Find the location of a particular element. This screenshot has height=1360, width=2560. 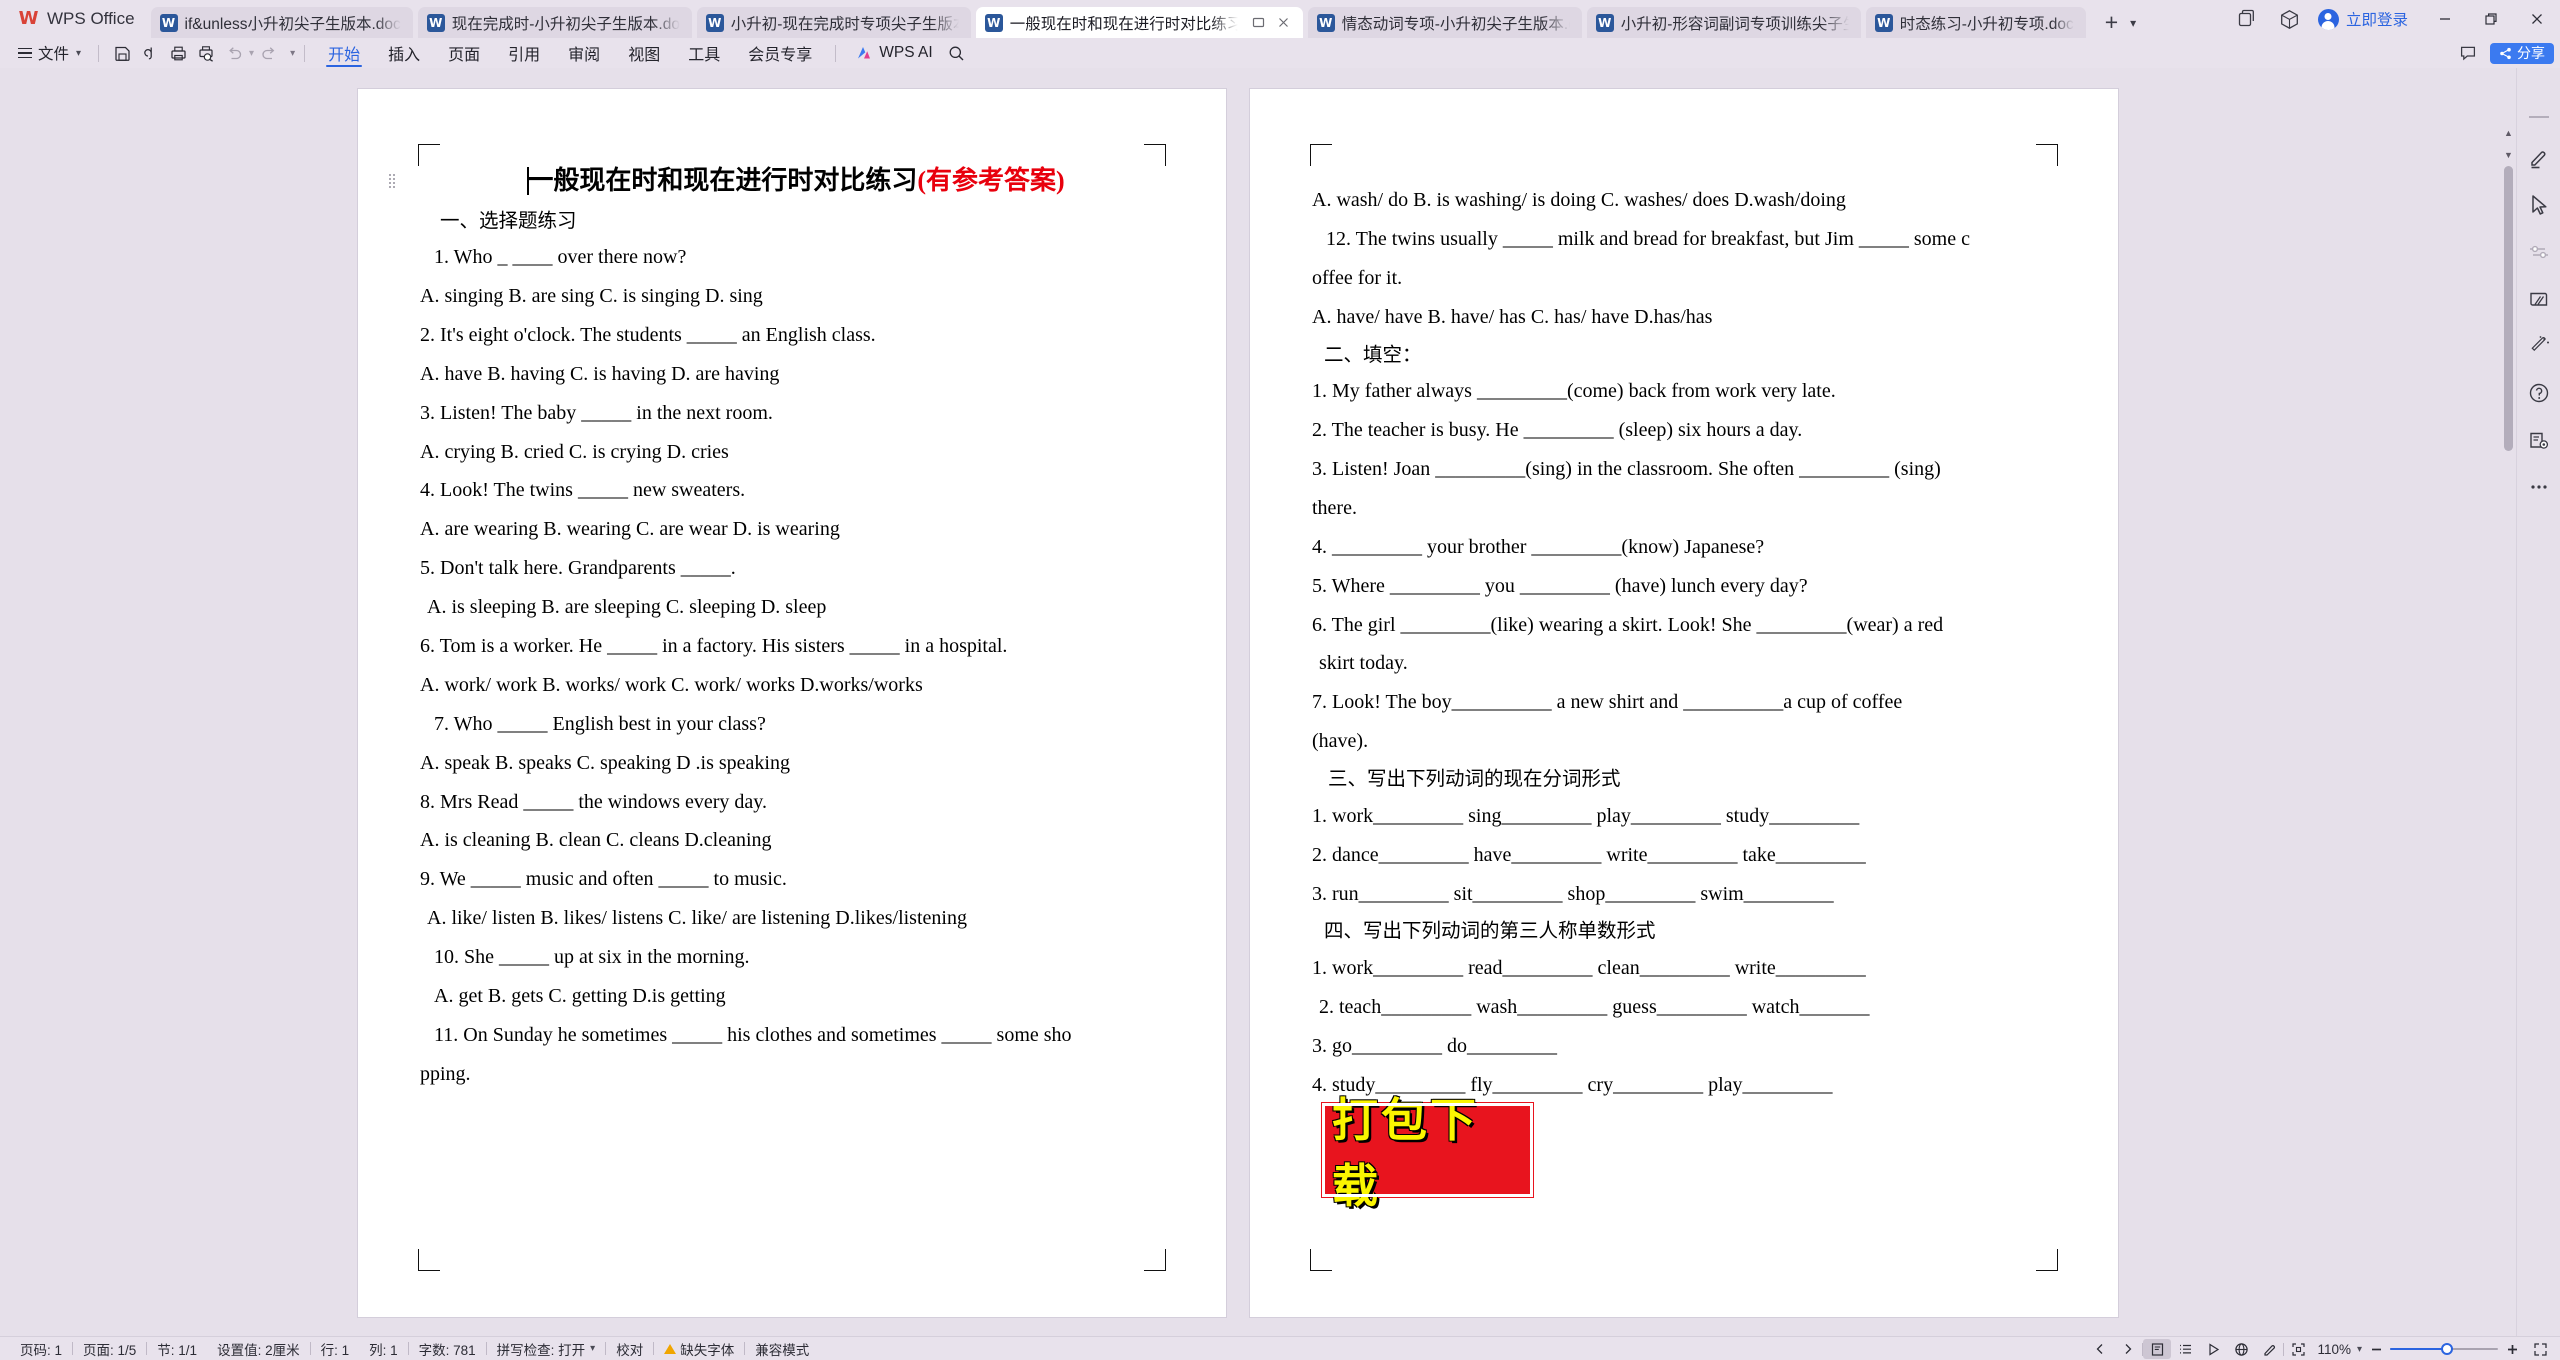

help-question-icon is located at coordinates (2539, 393).